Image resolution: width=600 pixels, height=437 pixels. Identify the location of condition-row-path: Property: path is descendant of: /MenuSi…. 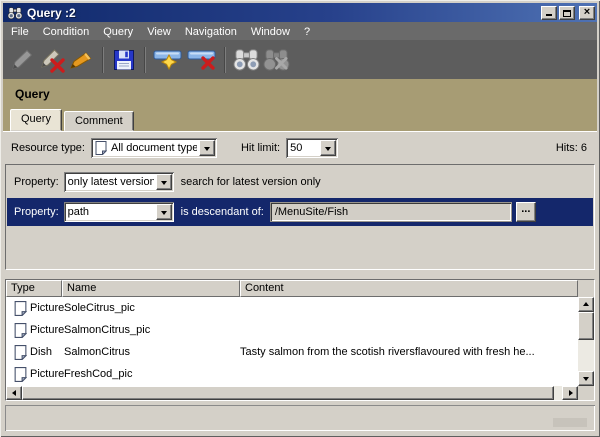
(300, 212).